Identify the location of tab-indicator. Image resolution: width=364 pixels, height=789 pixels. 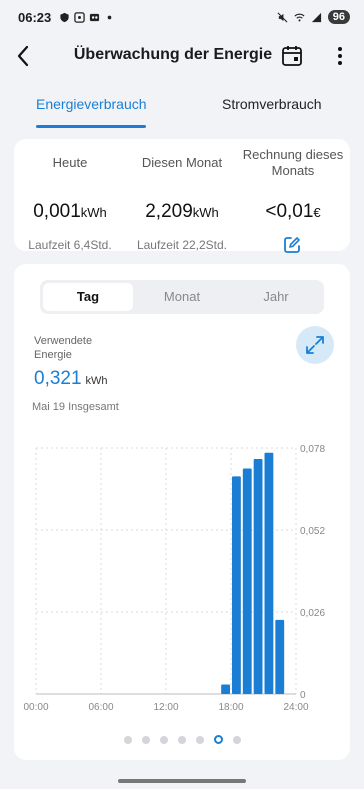
(91, 126).